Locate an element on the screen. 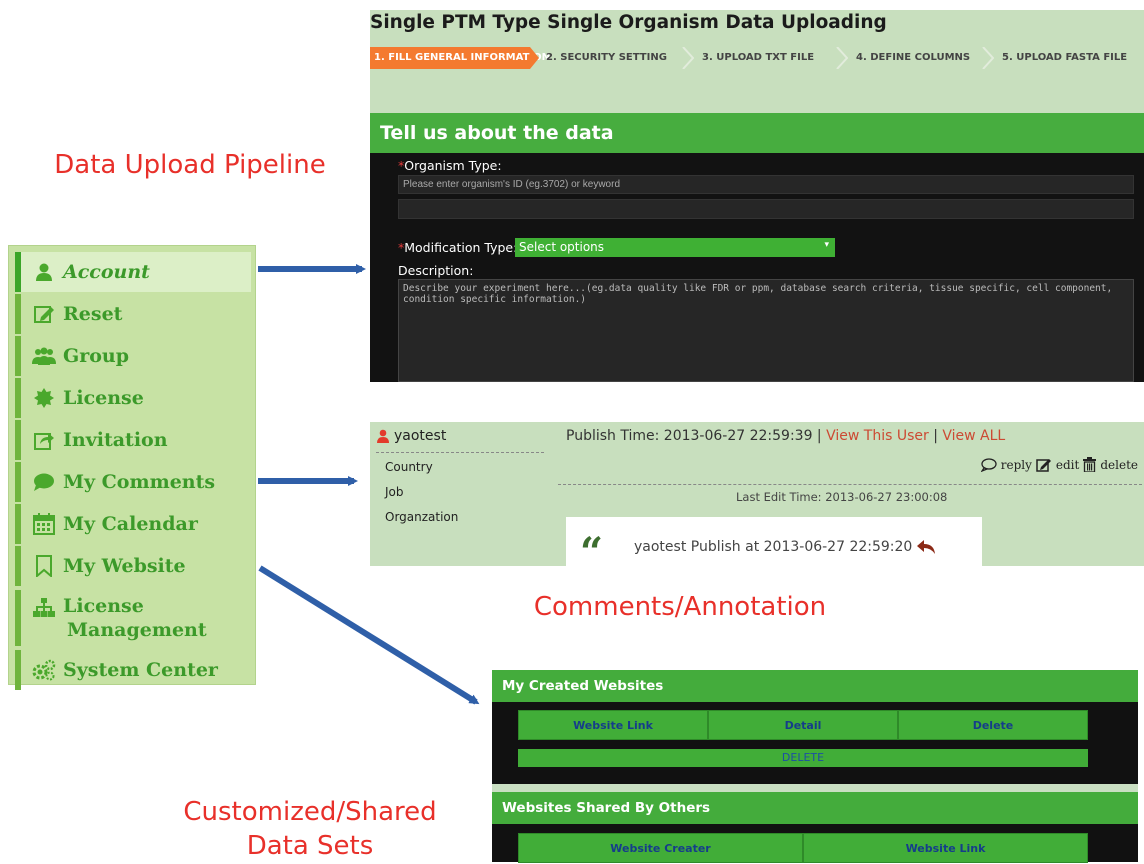 The height and width of the screenshot is (864, 1144). organism-selection-field is located at coordinates (766, 209).